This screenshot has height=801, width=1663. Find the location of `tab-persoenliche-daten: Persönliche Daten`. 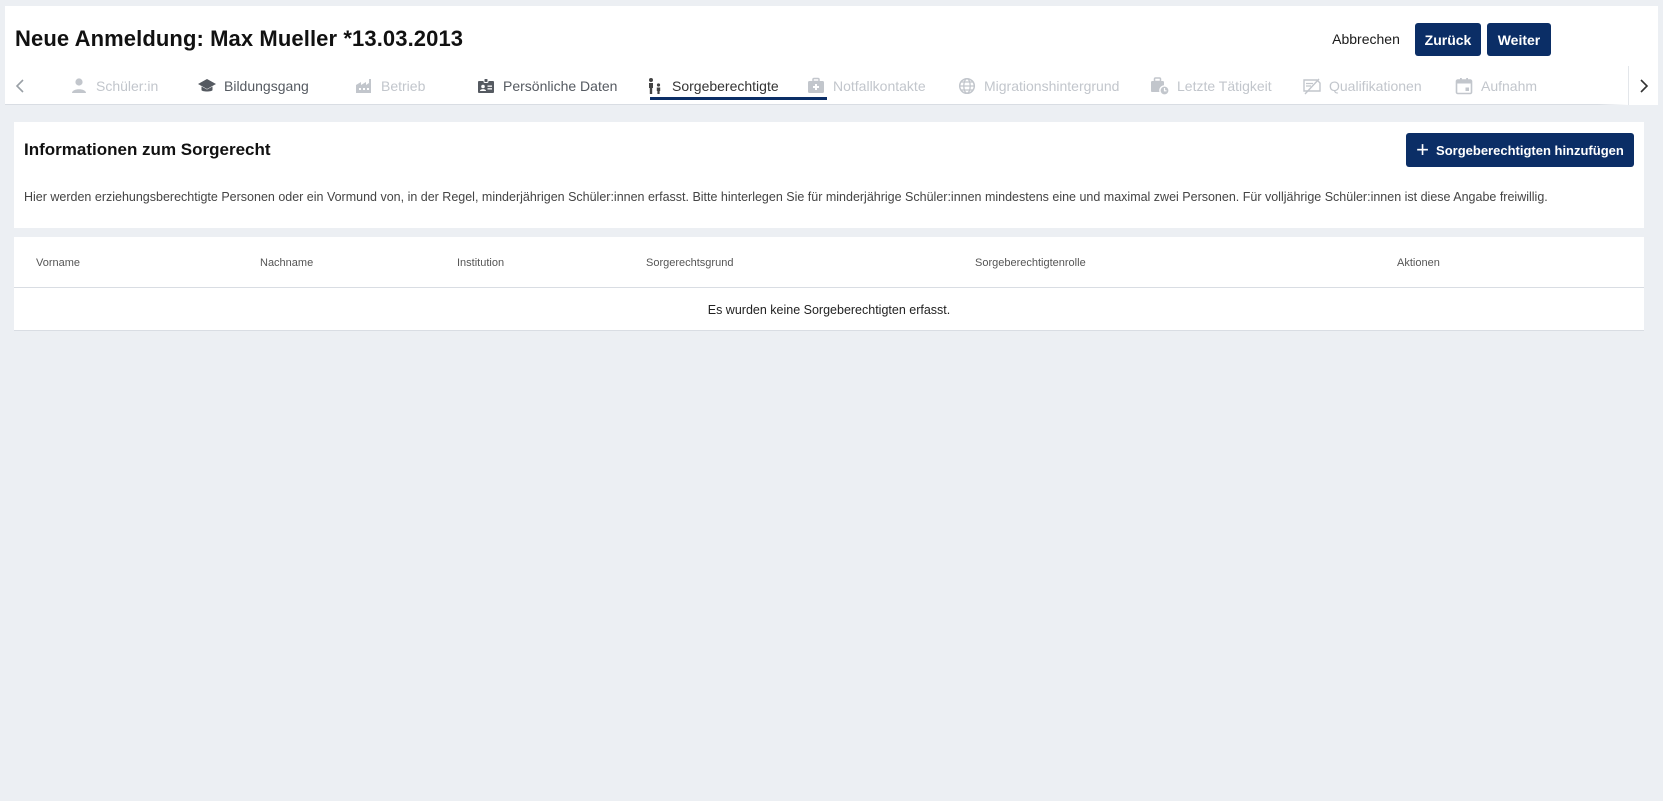

tab-persoenliche-daten: Persönliche Daten is located at coordinates (546, 85).